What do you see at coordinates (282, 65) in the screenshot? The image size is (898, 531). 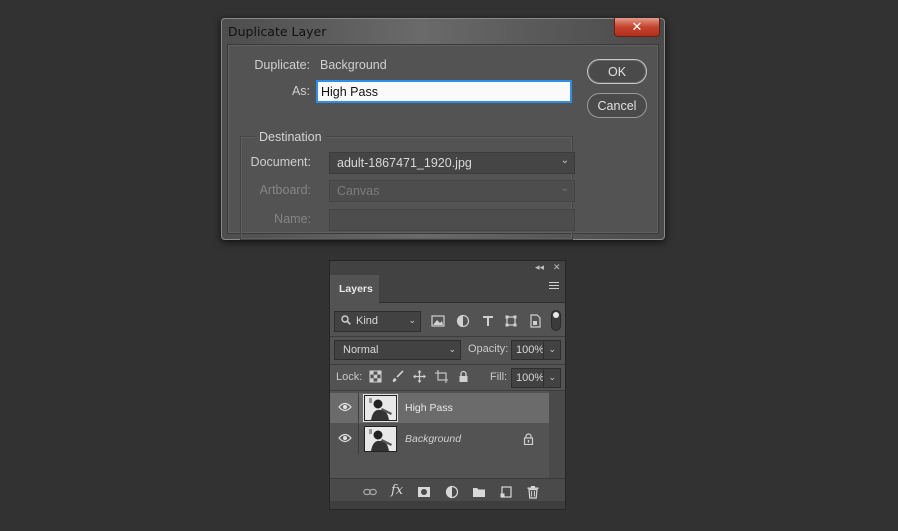 I see `duplicate-label: Duplicate:` at bounding box center [282, 65].